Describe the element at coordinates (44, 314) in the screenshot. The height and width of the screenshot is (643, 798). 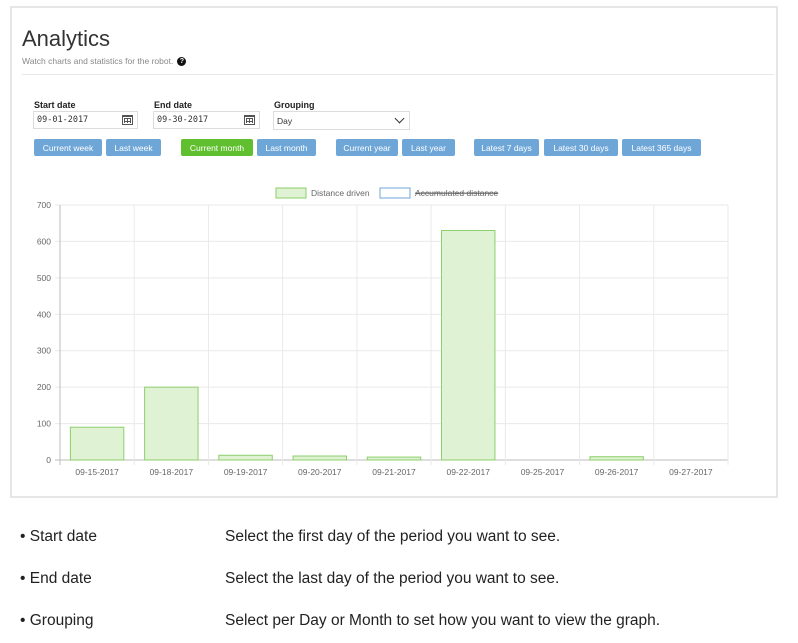
I see `y-tick-label: 400` at that location.